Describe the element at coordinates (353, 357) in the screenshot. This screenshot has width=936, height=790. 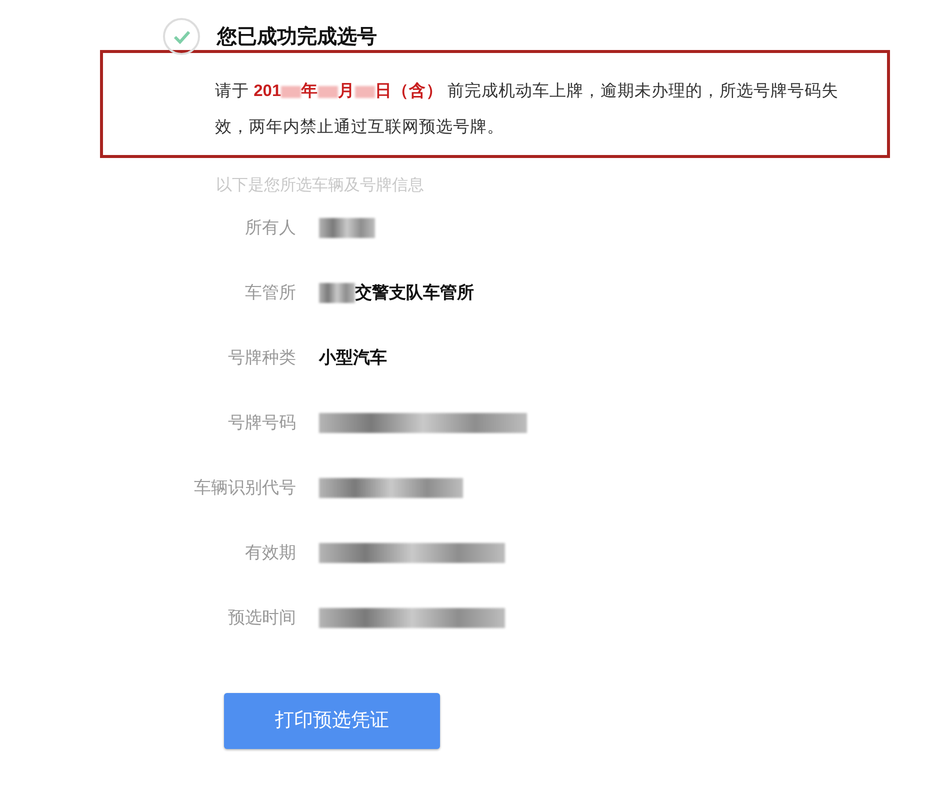
I see `field-value: 小型汽车` at that location.